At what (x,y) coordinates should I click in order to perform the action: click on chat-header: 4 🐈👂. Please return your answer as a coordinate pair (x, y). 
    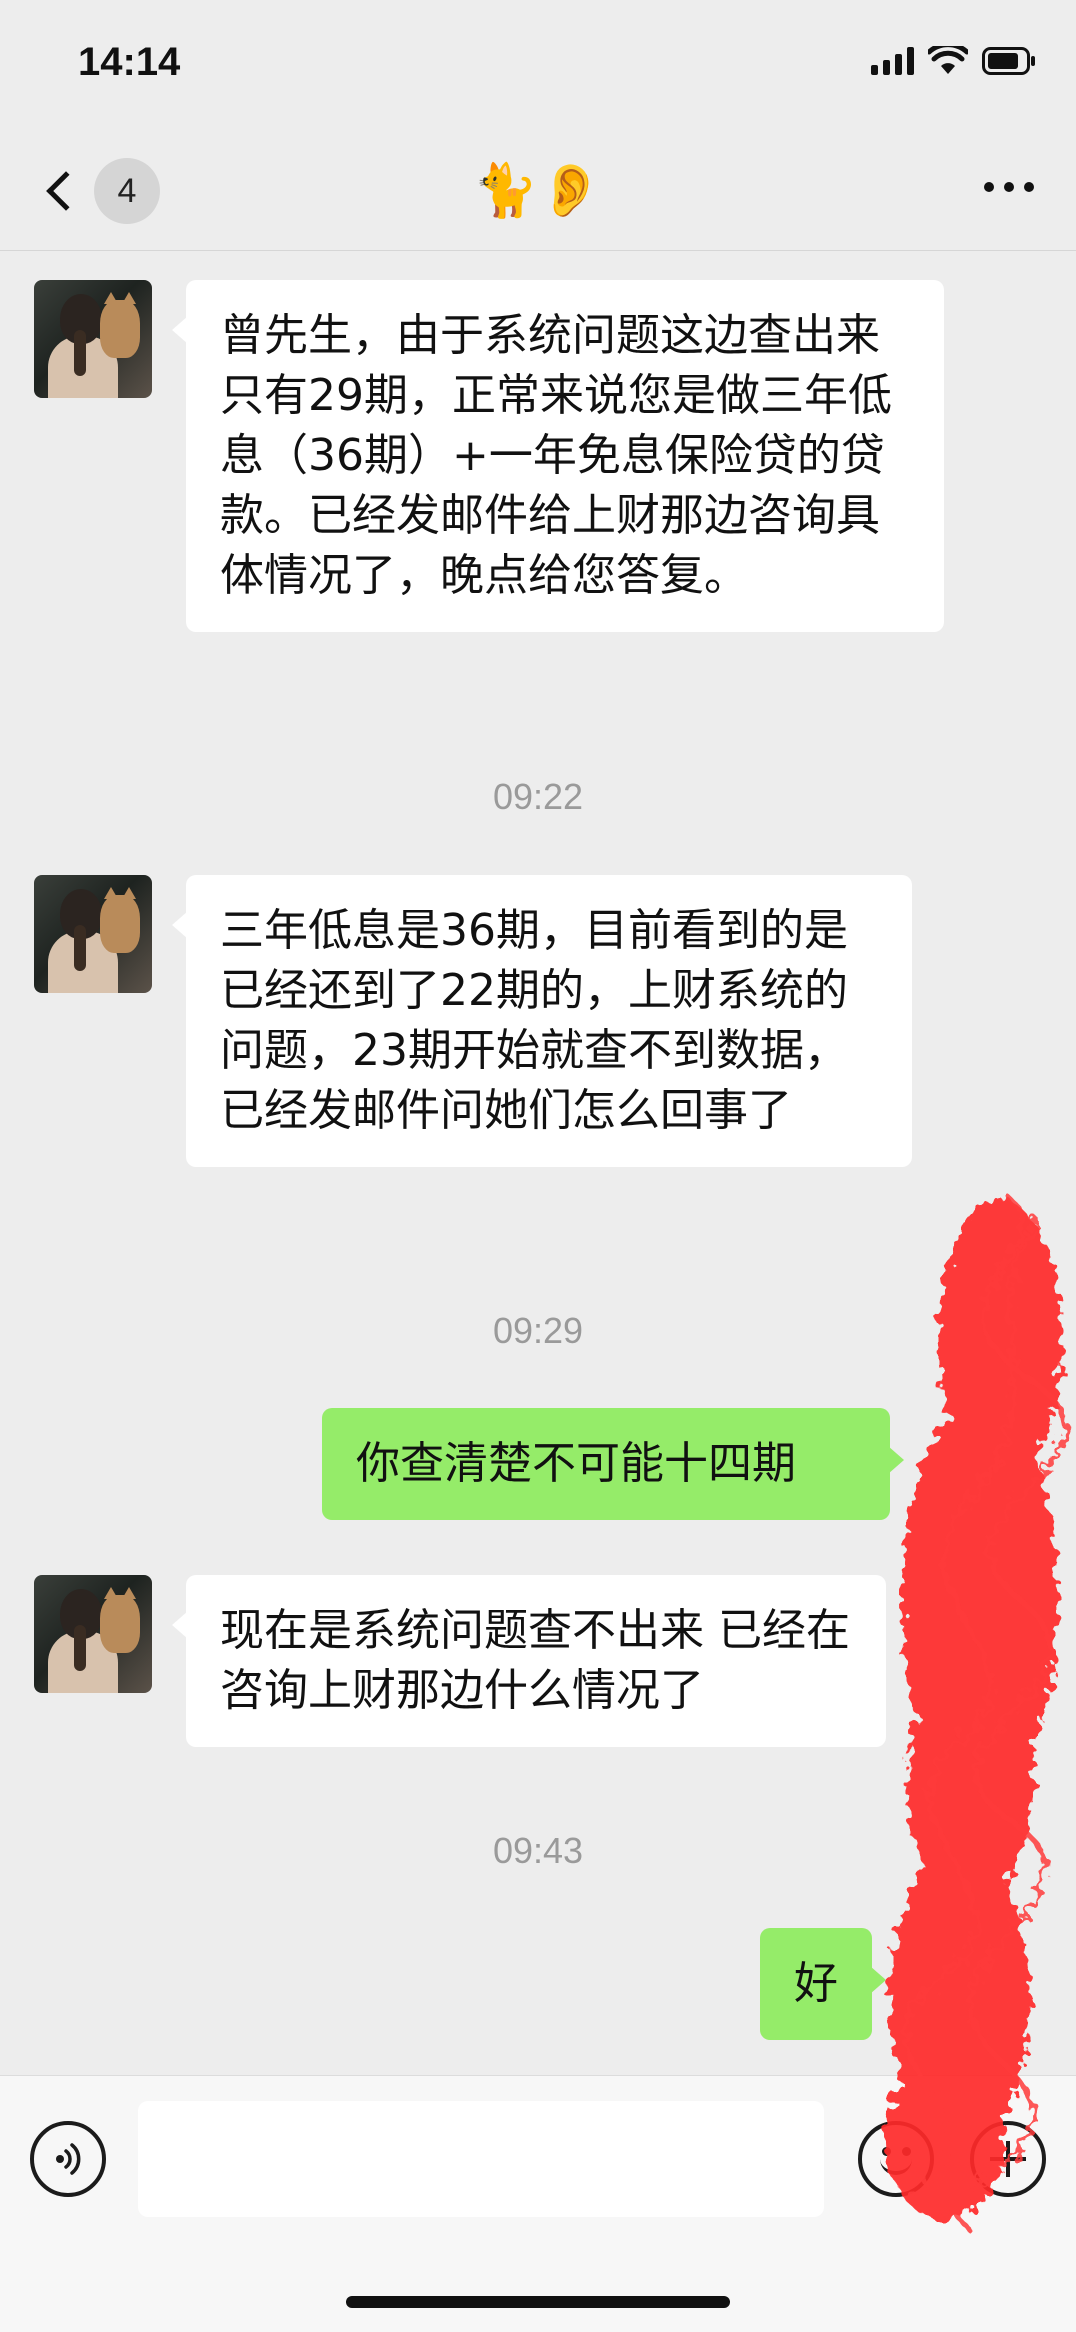
    Looking at the image, I should click on (538, 191).